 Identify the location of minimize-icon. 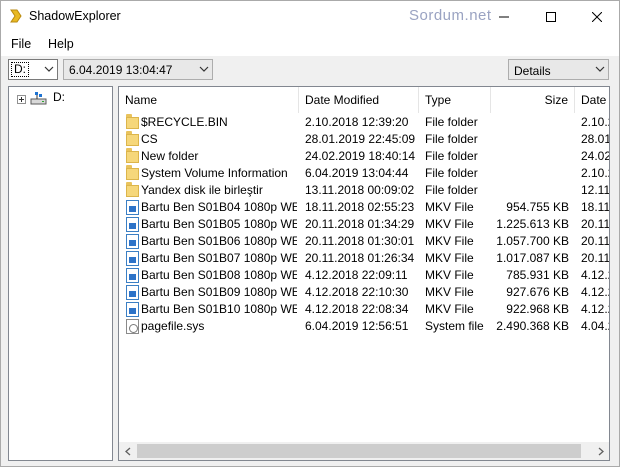
(504, 16).